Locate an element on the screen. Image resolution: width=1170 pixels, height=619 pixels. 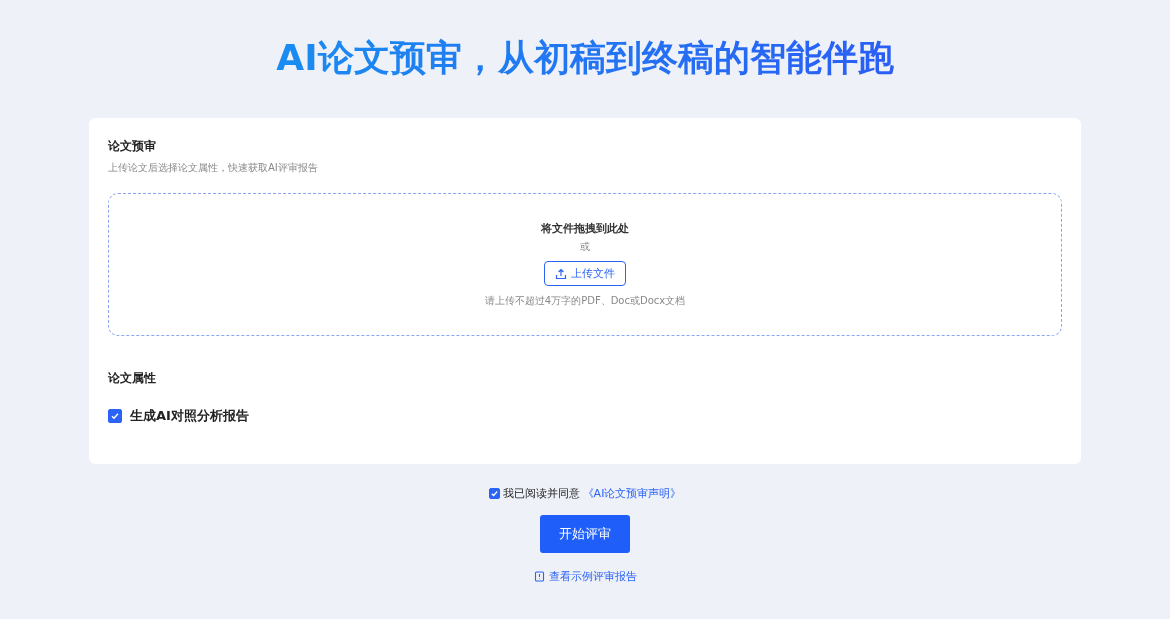
or-text: 或 is located at coordinates (585, 247).